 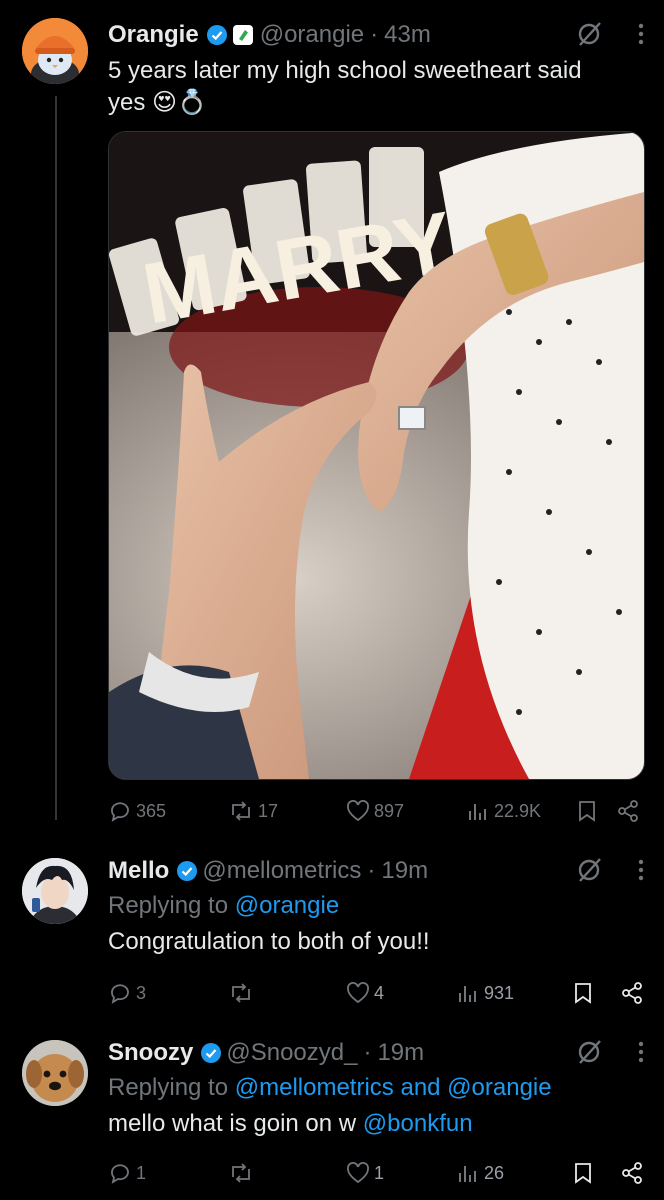 I want to click on like-button: 1, so click(x=401, y=1173).